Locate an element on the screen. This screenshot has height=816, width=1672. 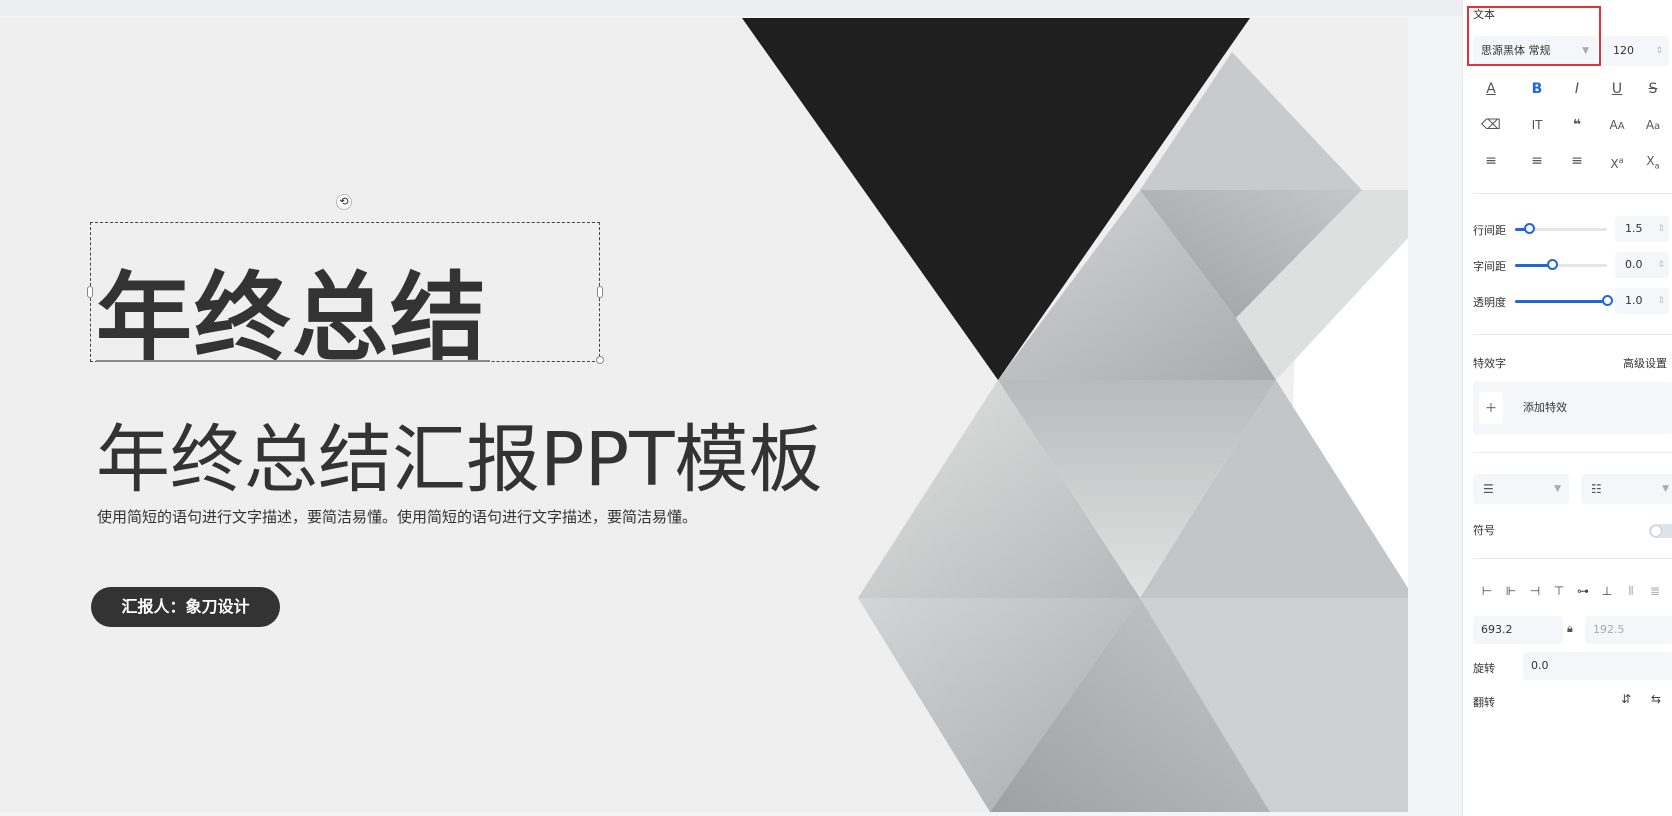
rotate-label: 旋转 is located at coordinates (1484, 668).